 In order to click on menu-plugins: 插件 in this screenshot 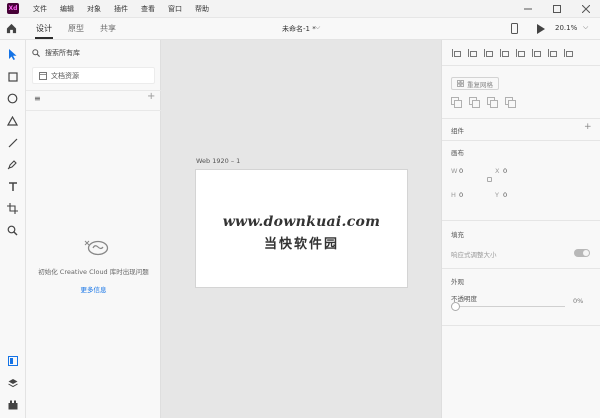, I will do `click(121, 9)`.